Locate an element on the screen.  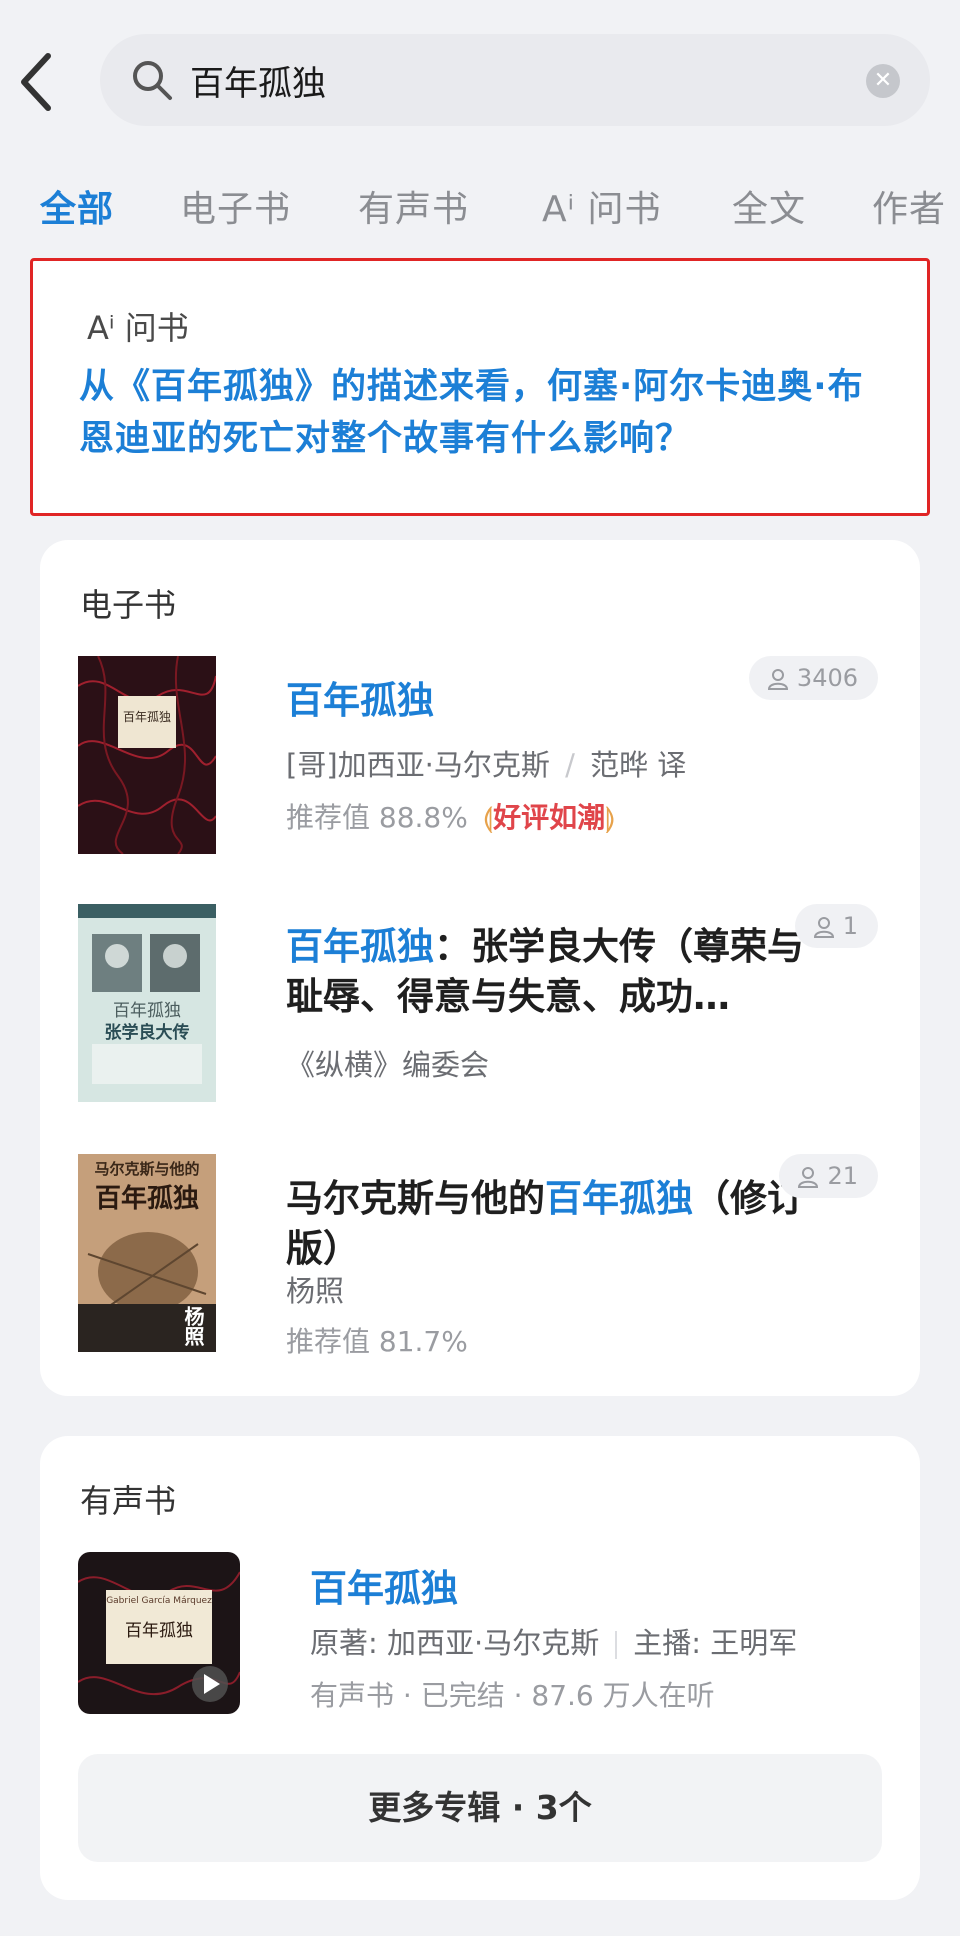
cover-author: Gabriel García Márquez is located at coordinates (159, 1601).